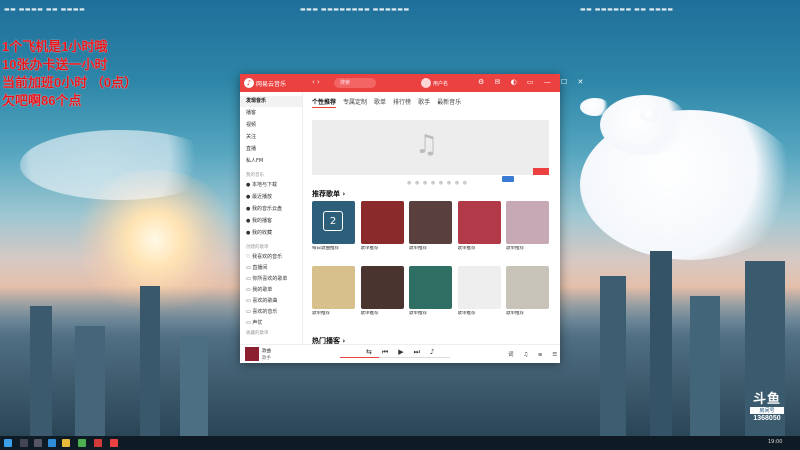 The height and width of the screenshot is (450, 800). I want to click on banner-carousel: ♫, so click(430, 151).